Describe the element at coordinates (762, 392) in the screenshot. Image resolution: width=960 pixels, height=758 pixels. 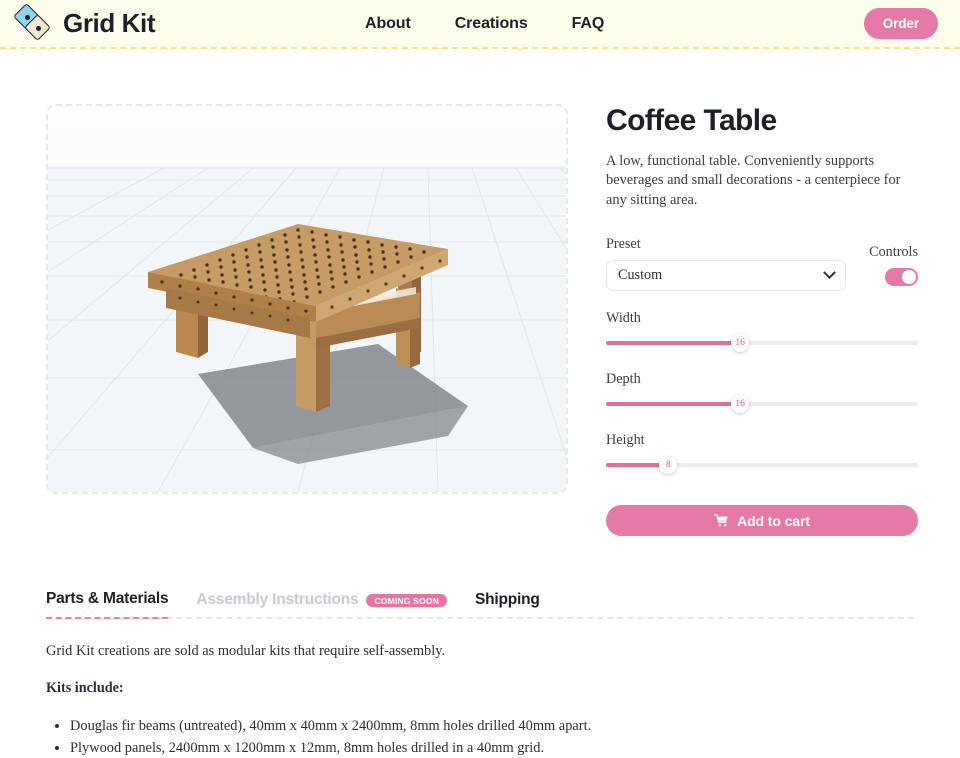
I see `slider-depth: Depth 16` at that location.